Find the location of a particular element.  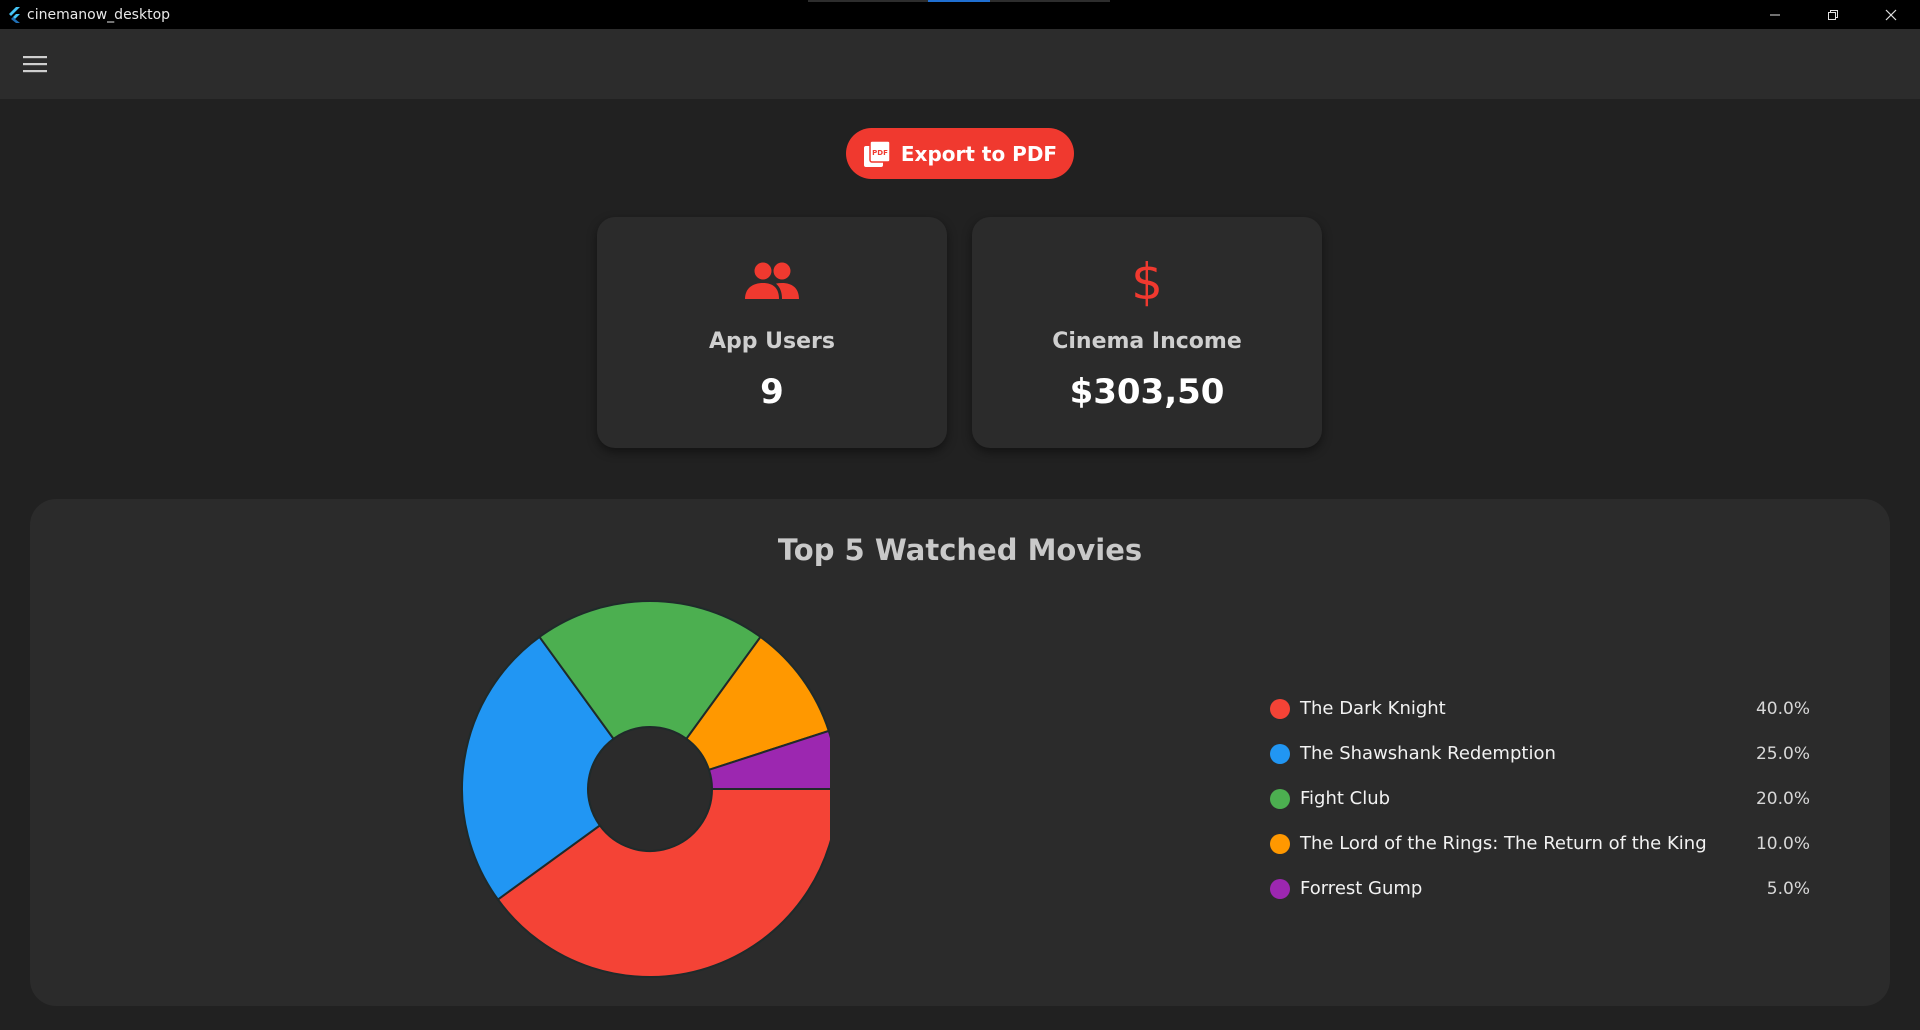

cinema-income-card: $ Cinema Income $303,50 is located at coordinates (1147, 332).